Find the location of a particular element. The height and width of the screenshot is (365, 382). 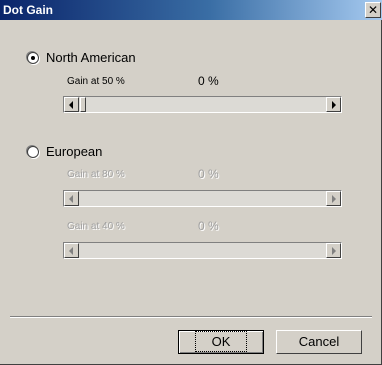

ok-button: OK is located at coordinates (221, 342).